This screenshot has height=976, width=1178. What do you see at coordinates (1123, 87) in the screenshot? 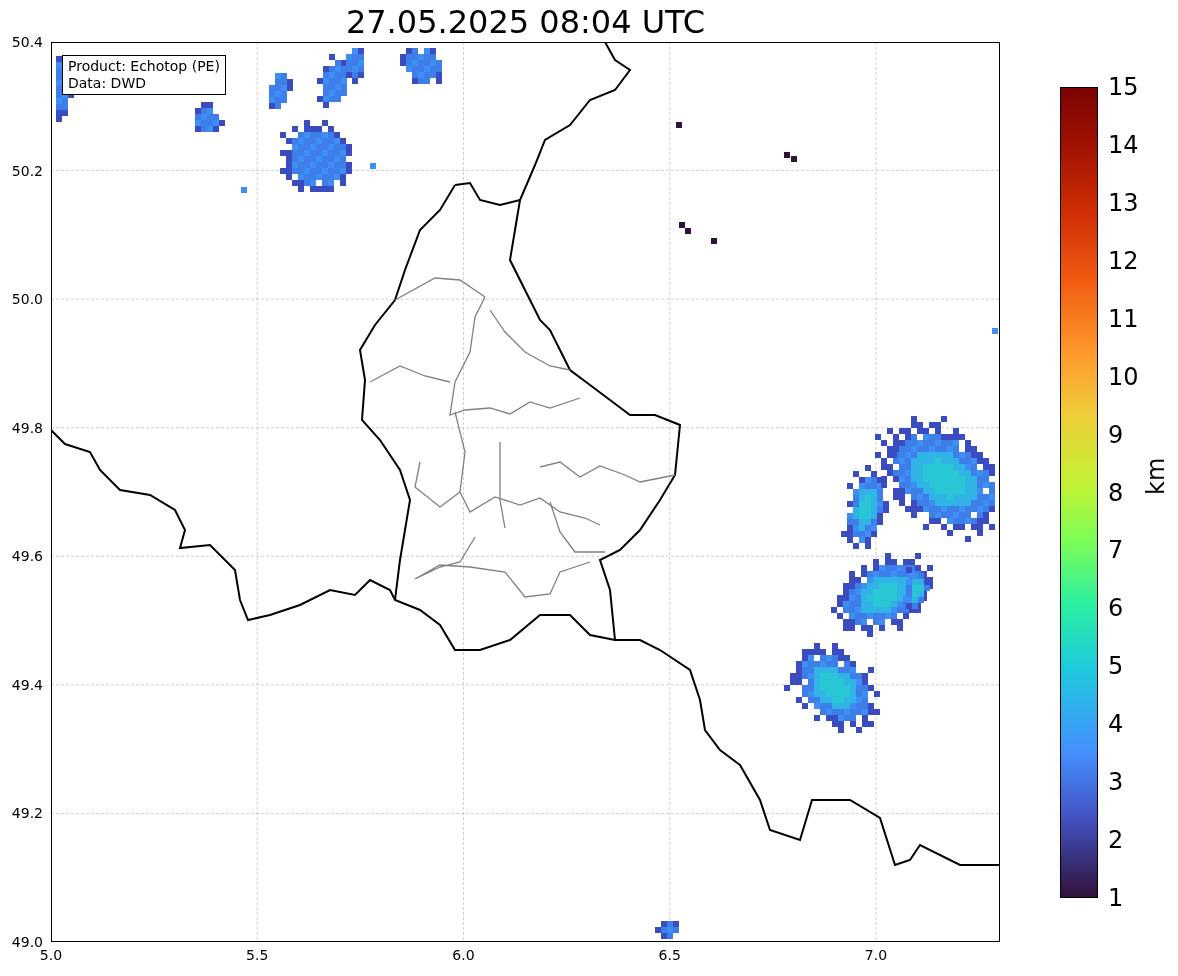
I see `colorbar-tick-label: 15` at bounding box center [1123, 87].